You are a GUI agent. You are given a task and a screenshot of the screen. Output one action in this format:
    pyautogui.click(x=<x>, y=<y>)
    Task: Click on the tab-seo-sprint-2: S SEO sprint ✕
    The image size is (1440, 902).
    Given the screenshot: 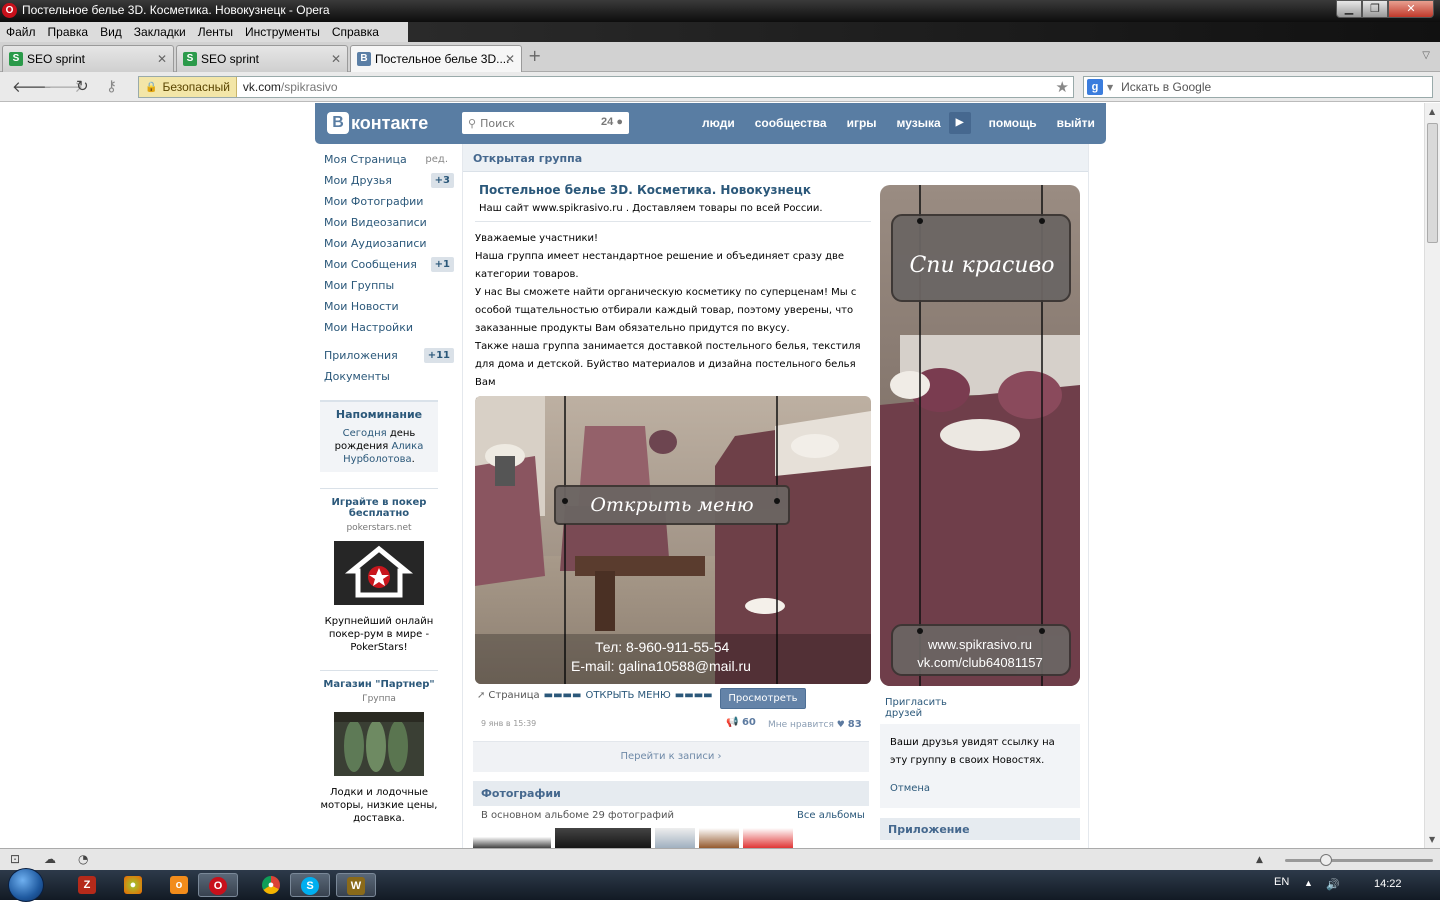 What is the action you would take?
    pyautogui.click(x=262, y=58)
    